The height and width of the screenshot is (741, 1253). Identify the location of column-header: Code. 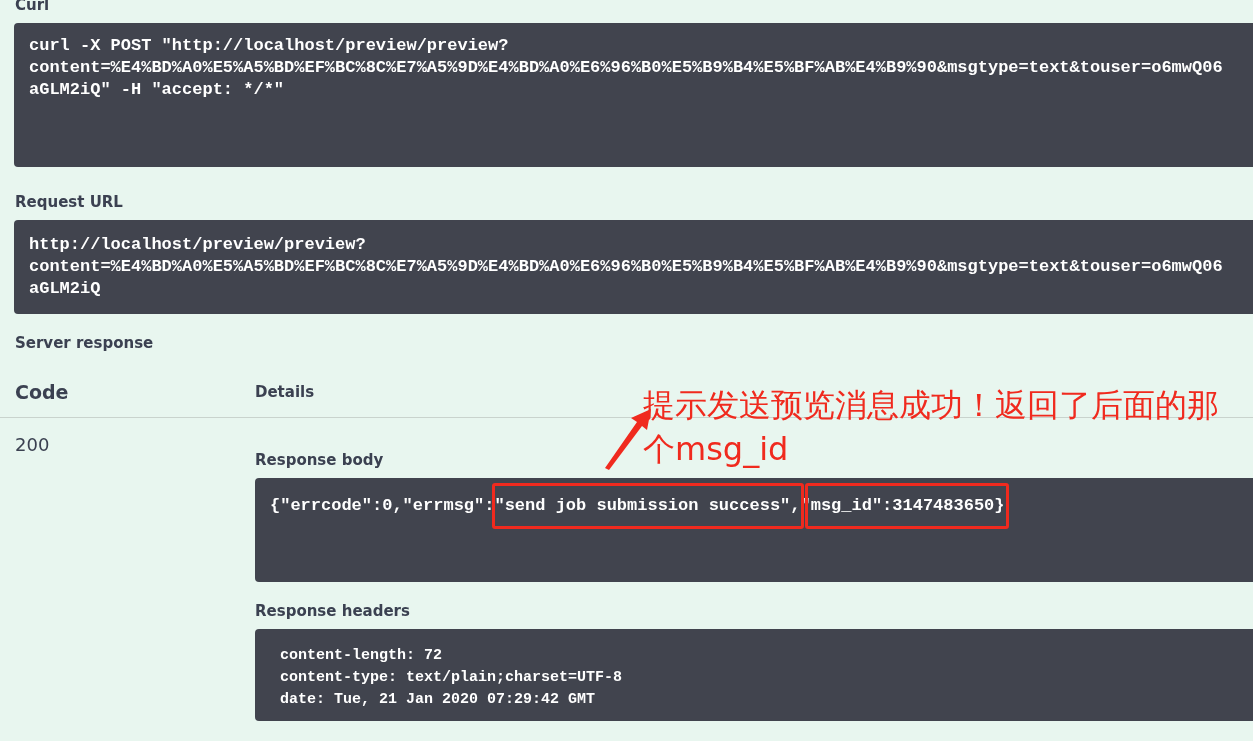
(42, 392).